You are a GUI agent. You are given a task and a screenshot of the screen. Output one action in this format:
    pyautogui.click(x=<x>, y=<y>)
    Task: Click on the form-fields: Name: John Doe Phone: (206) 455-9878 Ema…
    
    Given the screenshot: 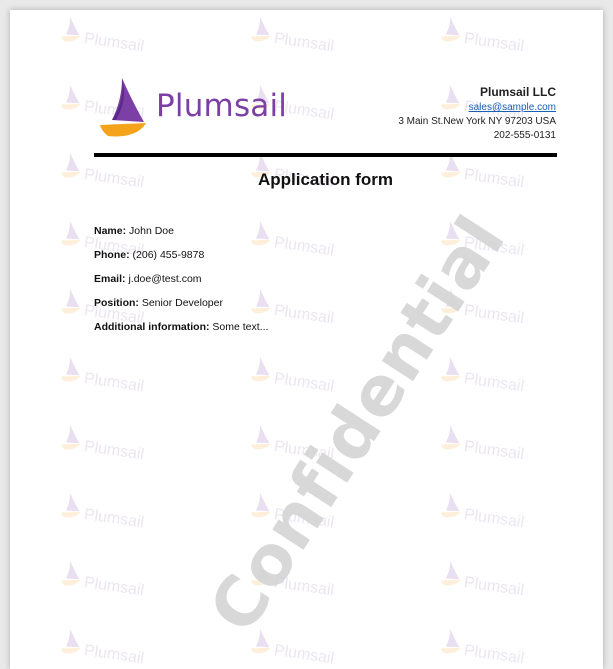 What is the action you would take?
    pyautogui.click(x=181, y=284)
    